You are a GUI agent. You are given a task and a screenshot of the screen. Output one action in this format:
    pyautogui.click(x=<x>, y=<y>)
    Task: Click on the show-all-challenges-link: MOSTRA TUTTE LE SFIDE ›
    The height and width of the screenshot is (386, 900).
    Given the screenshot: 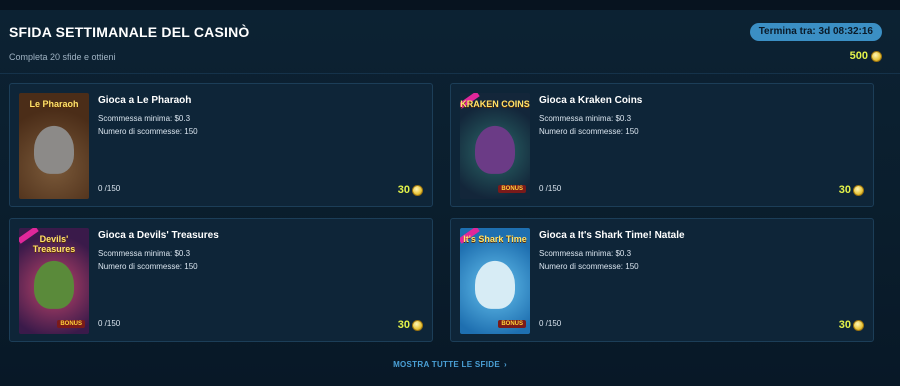 What is the action you would take?
    pyautogui.click(x=450, y=364)
    